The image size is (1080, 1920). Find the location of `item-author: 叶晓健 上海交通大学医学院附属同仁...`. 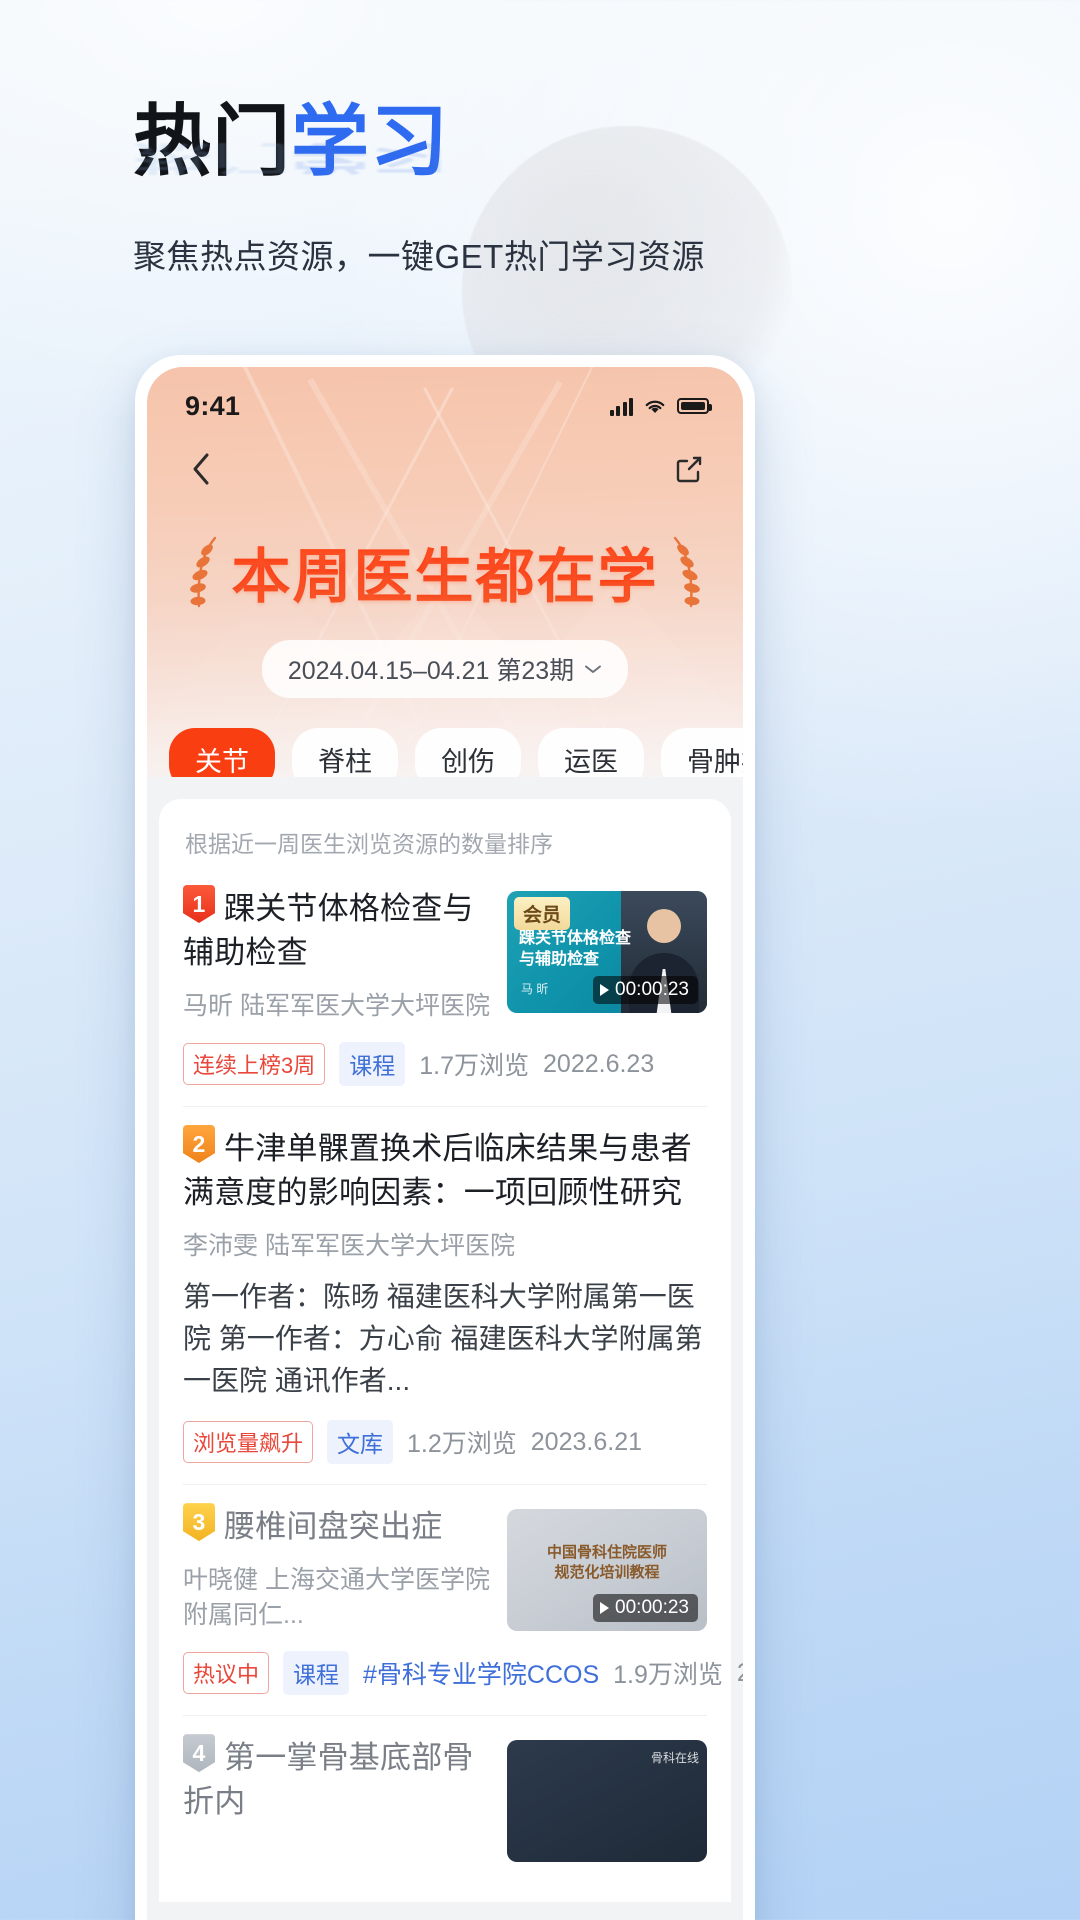

item-author: 叶晓健 上海交通大学医学院附属同仁... is located at coordinates (336, 1598).